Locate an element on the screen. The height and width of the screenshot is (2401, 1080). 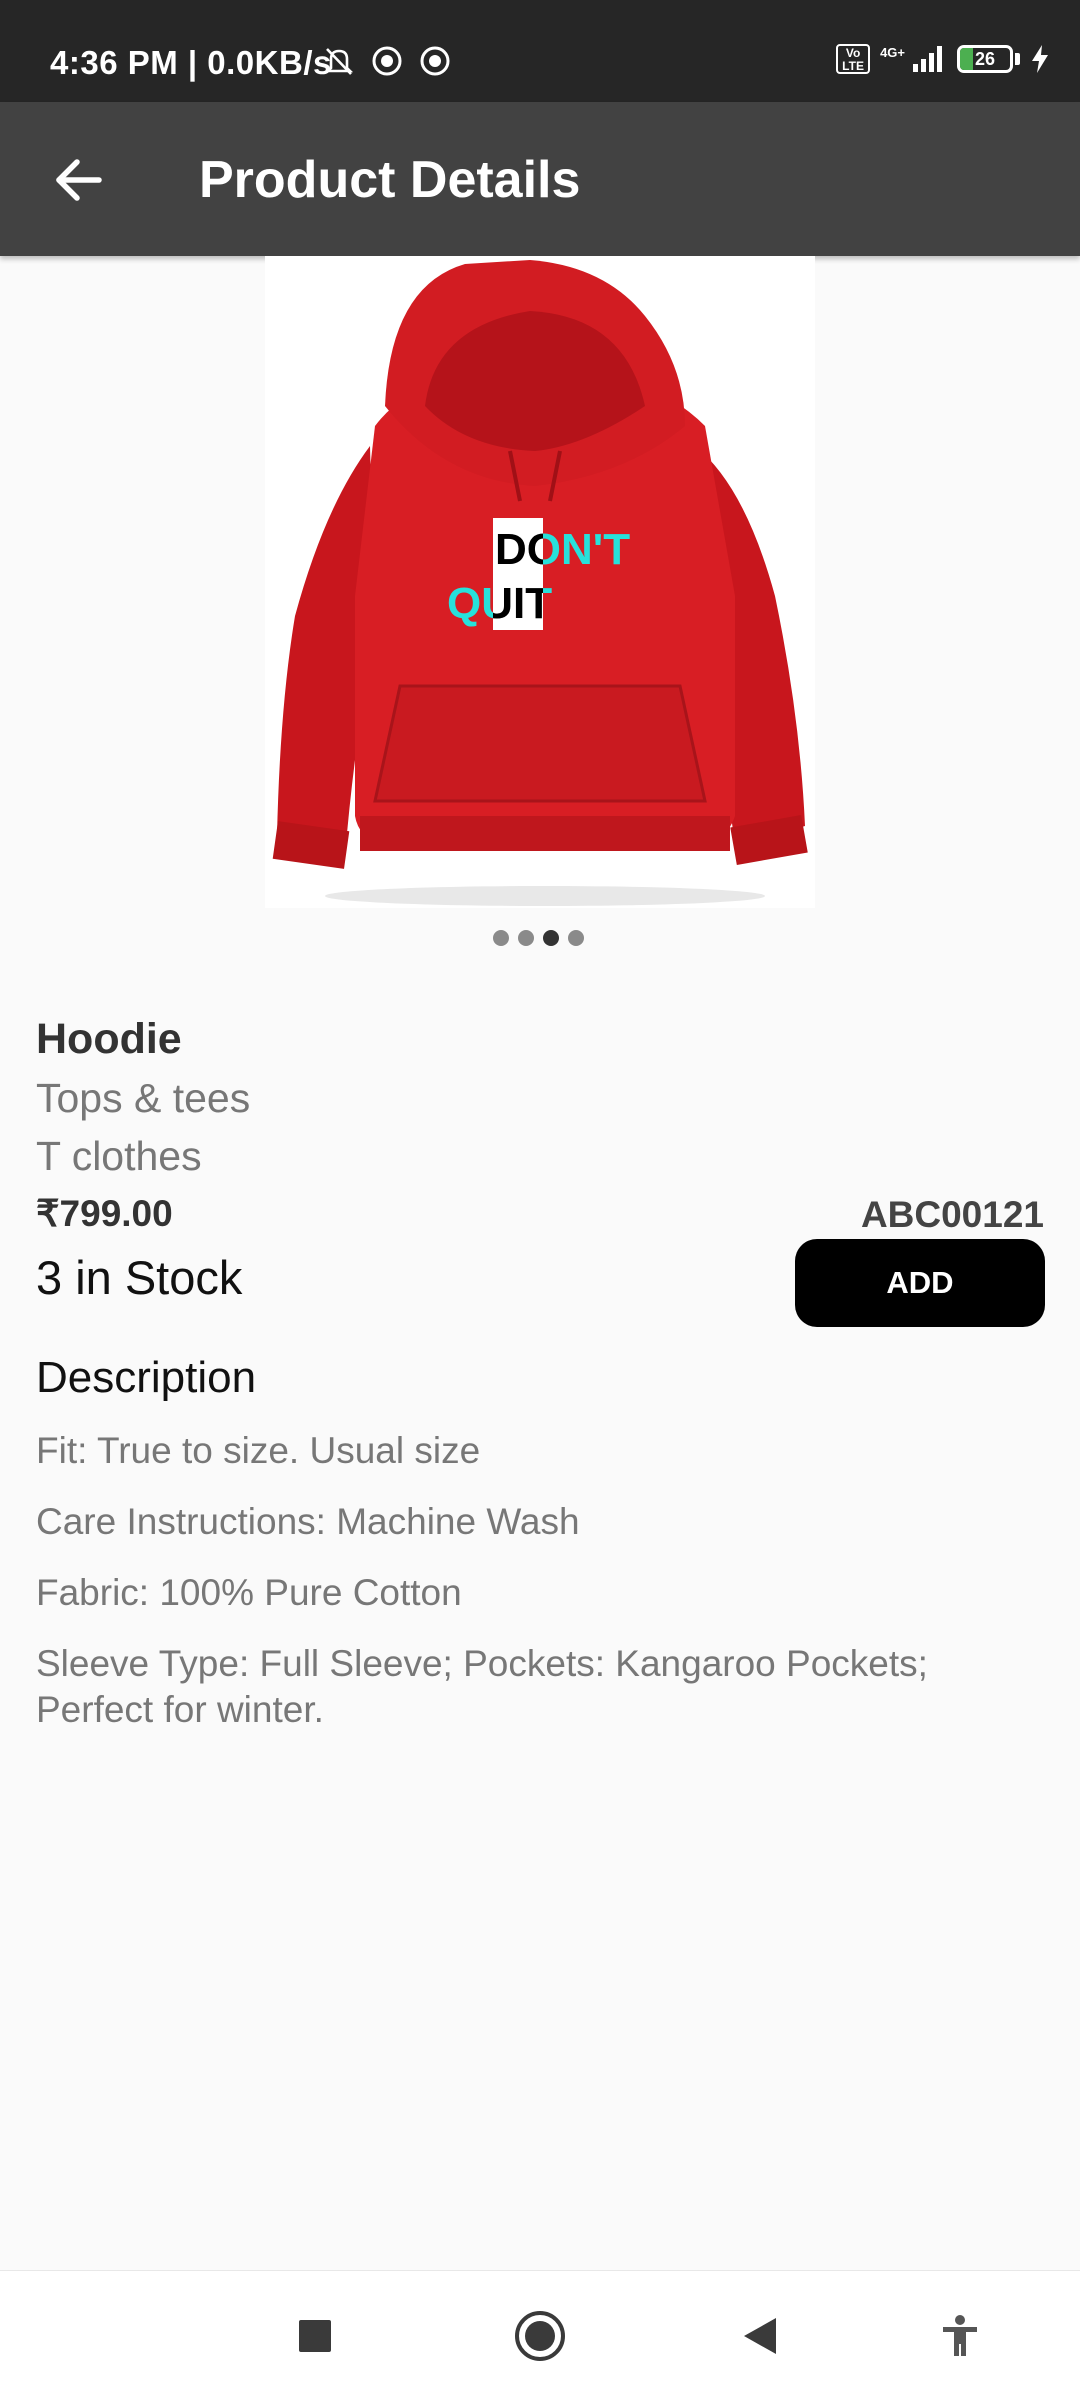
carousel-indicator is located at coordinates (538, 938).